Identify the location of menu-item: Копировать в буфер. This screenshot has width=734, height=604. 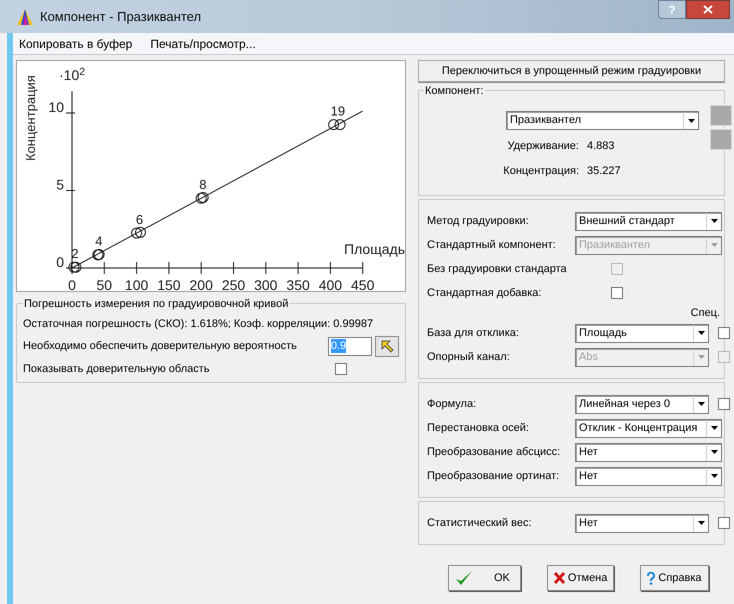
(75, 43).